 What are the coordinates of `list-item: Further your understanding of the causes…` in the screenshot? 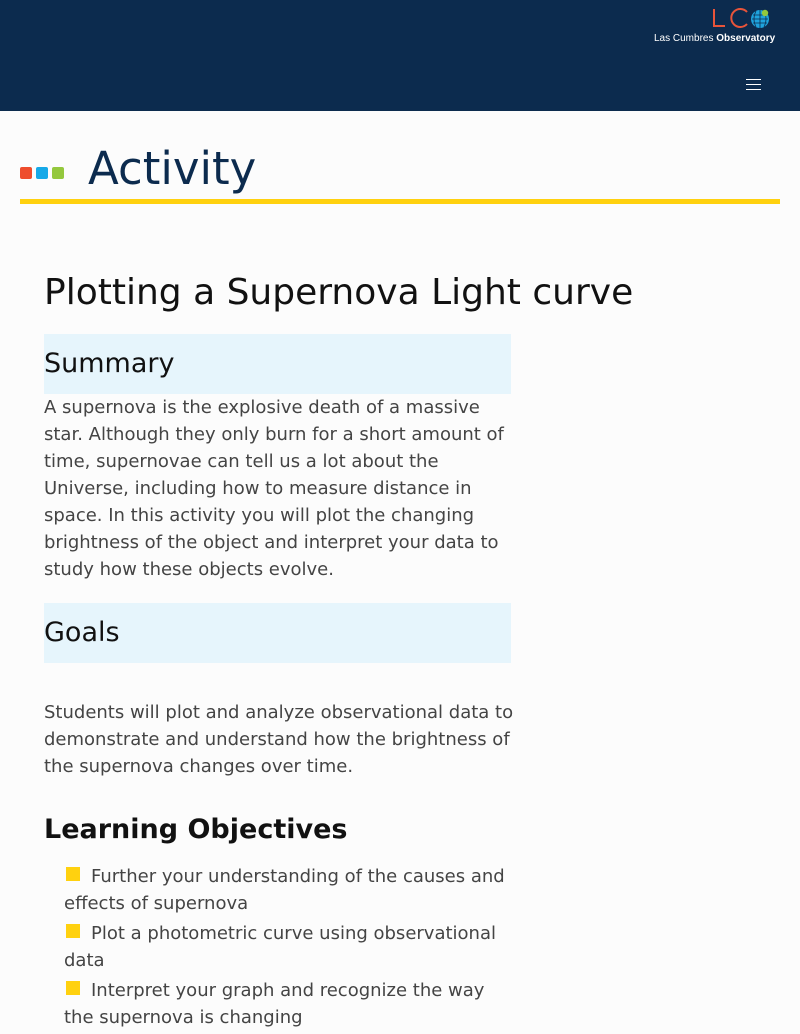 It's located at (289, 890).